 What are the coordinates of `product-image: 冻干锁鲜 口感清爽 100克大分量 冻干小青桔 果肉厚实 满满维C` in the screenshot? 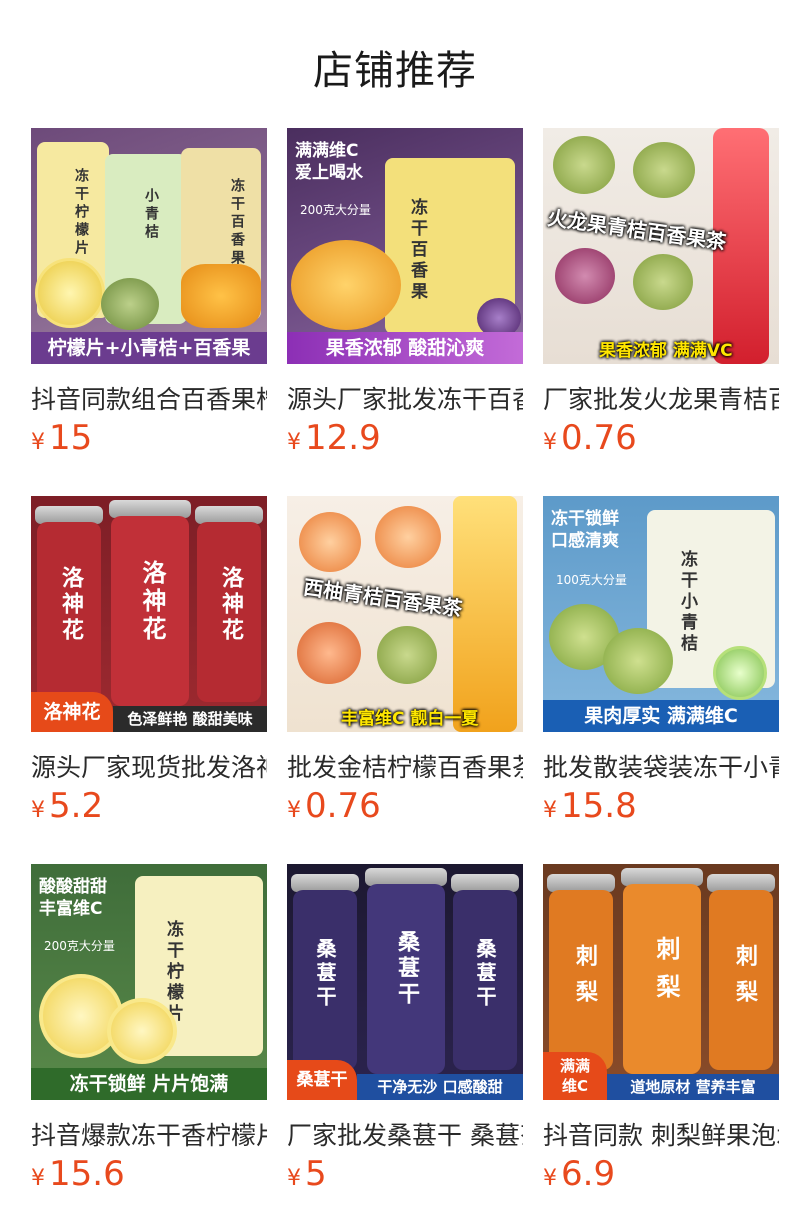 It's located at (661, 614).